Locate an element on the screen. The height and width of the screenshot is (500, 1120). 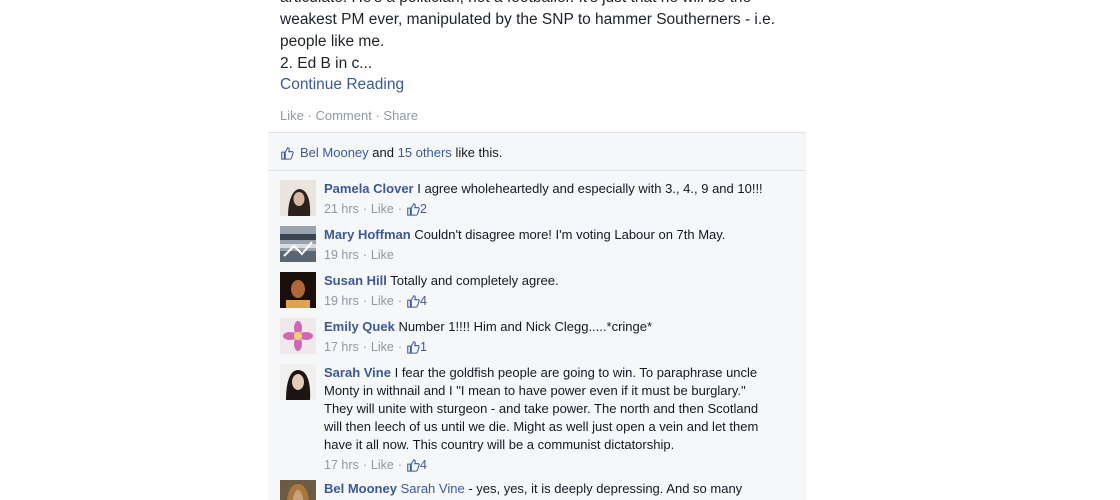
divider is located at coordinates (537, 170).